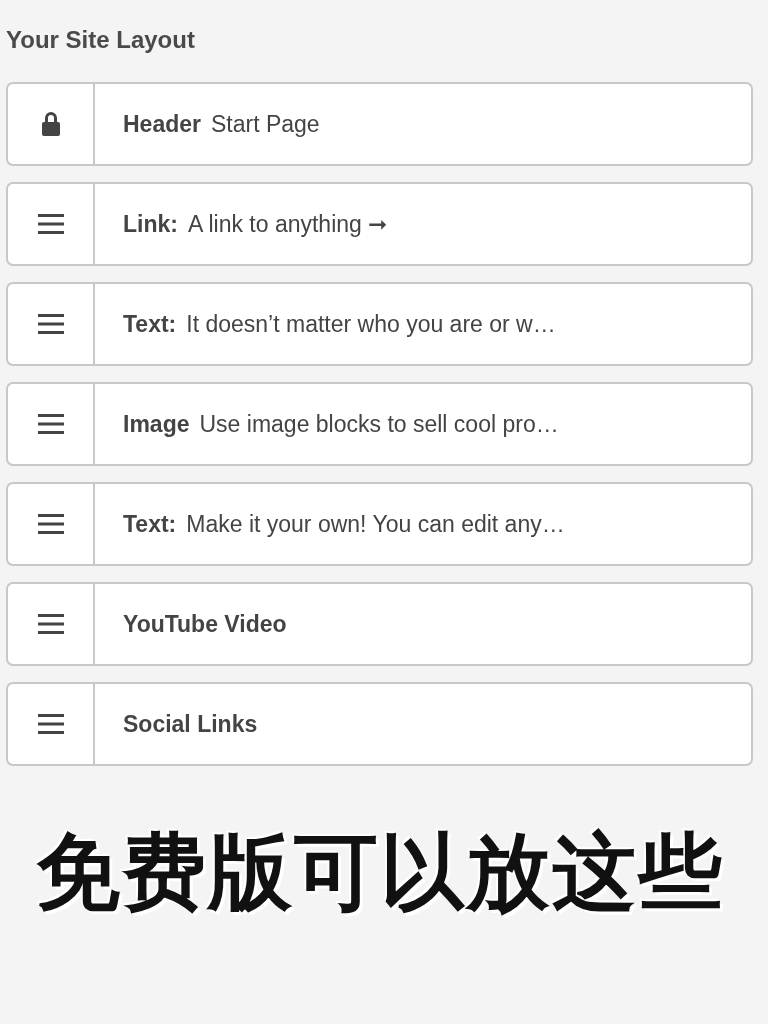 The width and height of the screenshot is (768, 1024). What do you see at coordinates (190, 724) in the screenshot?
I see `block-type: Social Links` at bounding box center [190, 724].